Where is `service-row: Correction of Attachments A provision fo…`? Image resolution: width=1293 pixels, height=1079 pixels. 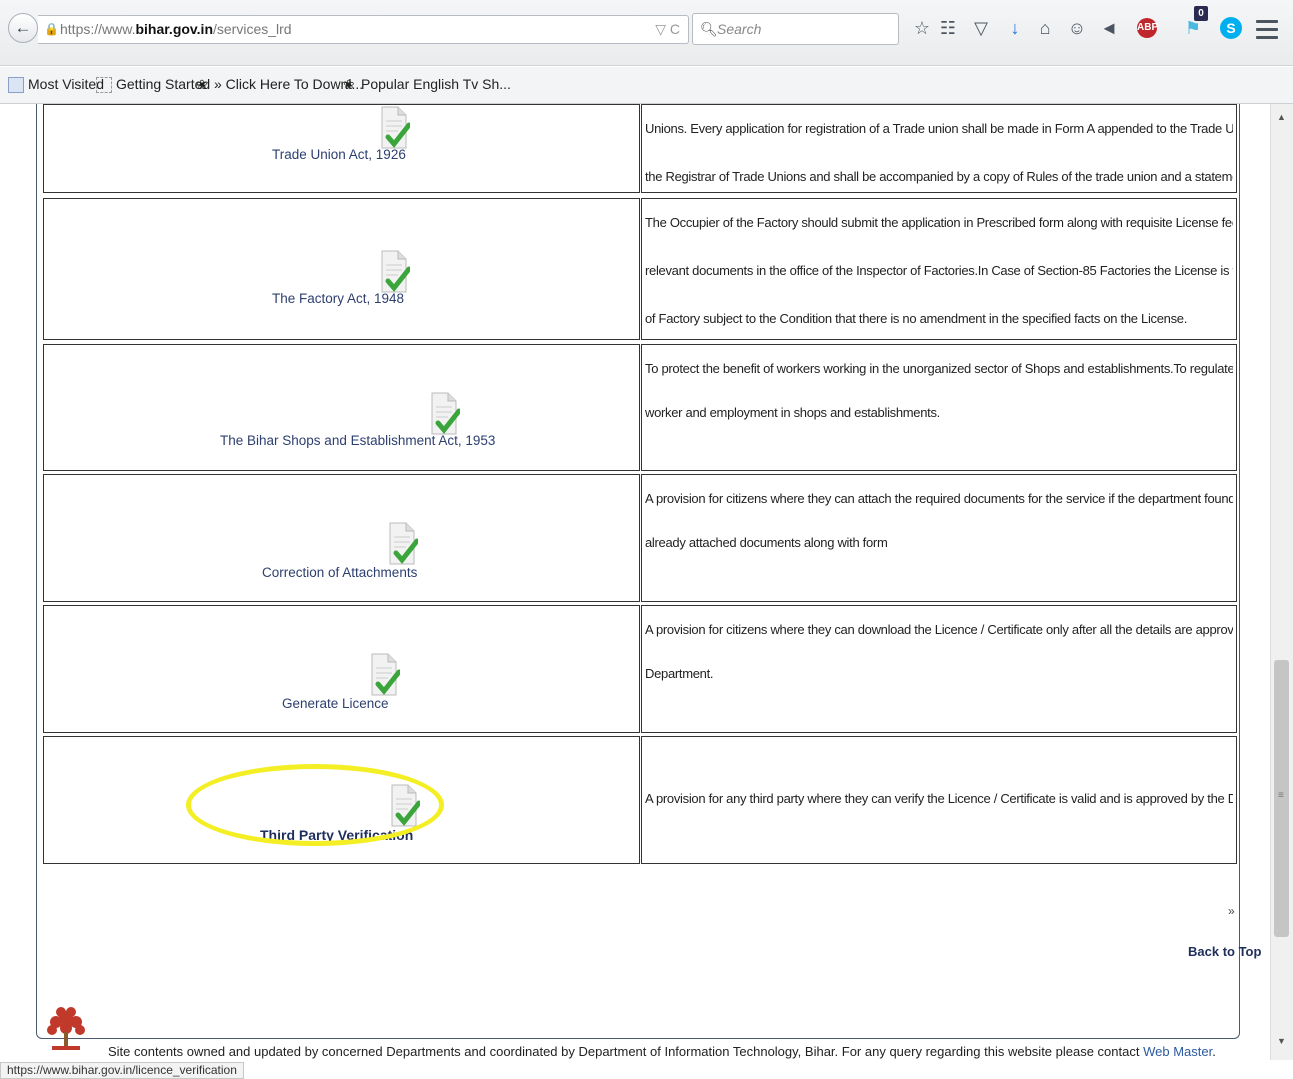
service-row: Correction of Attachments A provision fo… is located at coordinates (640, 538).